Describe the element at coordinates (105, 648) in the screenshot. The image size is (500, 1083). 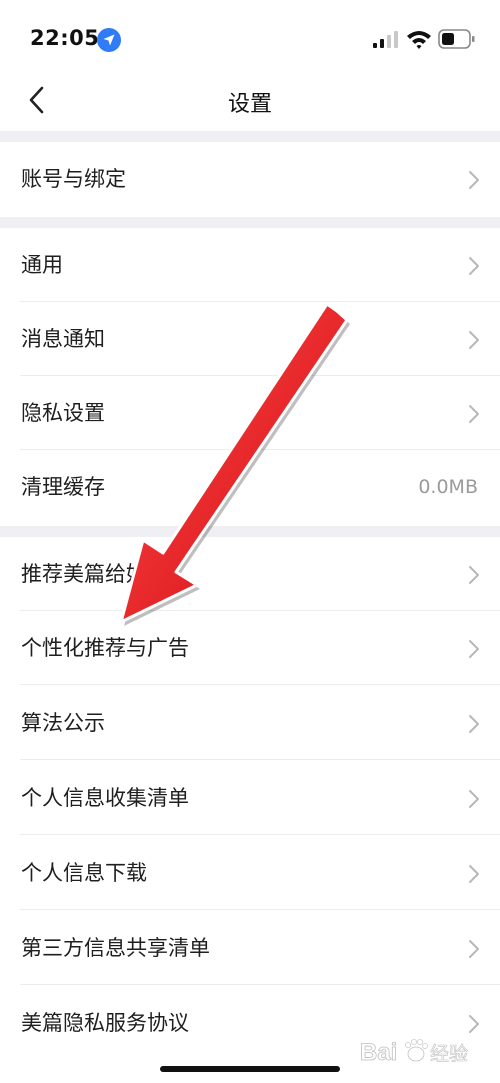
I see `row-label: 个性化推荐与广告` at that location.